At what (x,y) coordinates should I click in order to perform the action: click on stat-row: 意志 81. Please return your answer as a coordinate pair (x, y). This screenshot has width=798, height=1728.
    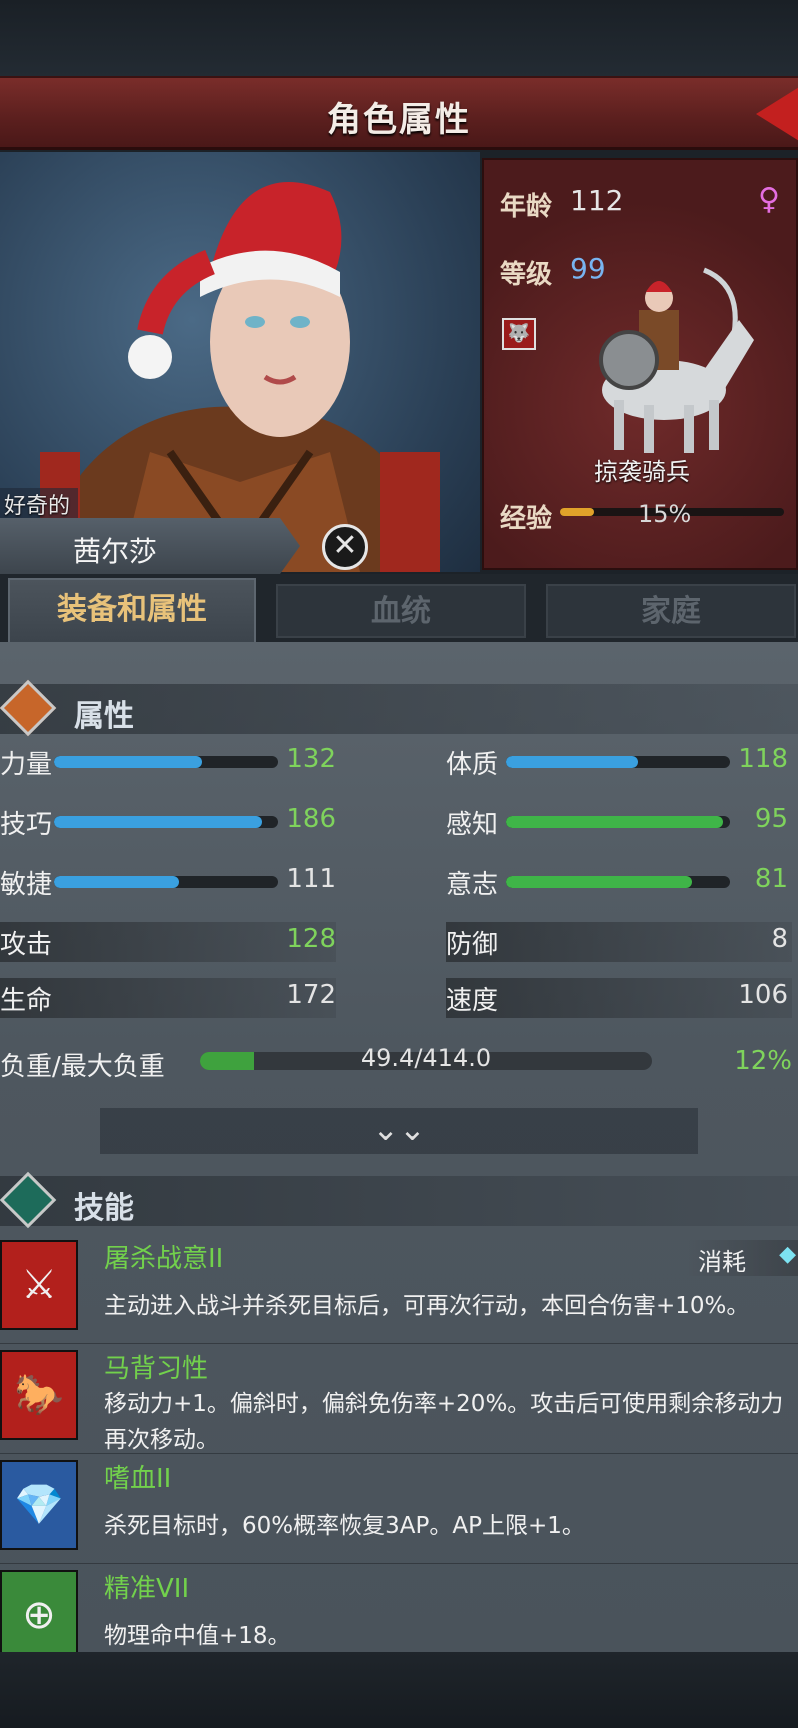
    Looking at the image, I should click on (621, 882).